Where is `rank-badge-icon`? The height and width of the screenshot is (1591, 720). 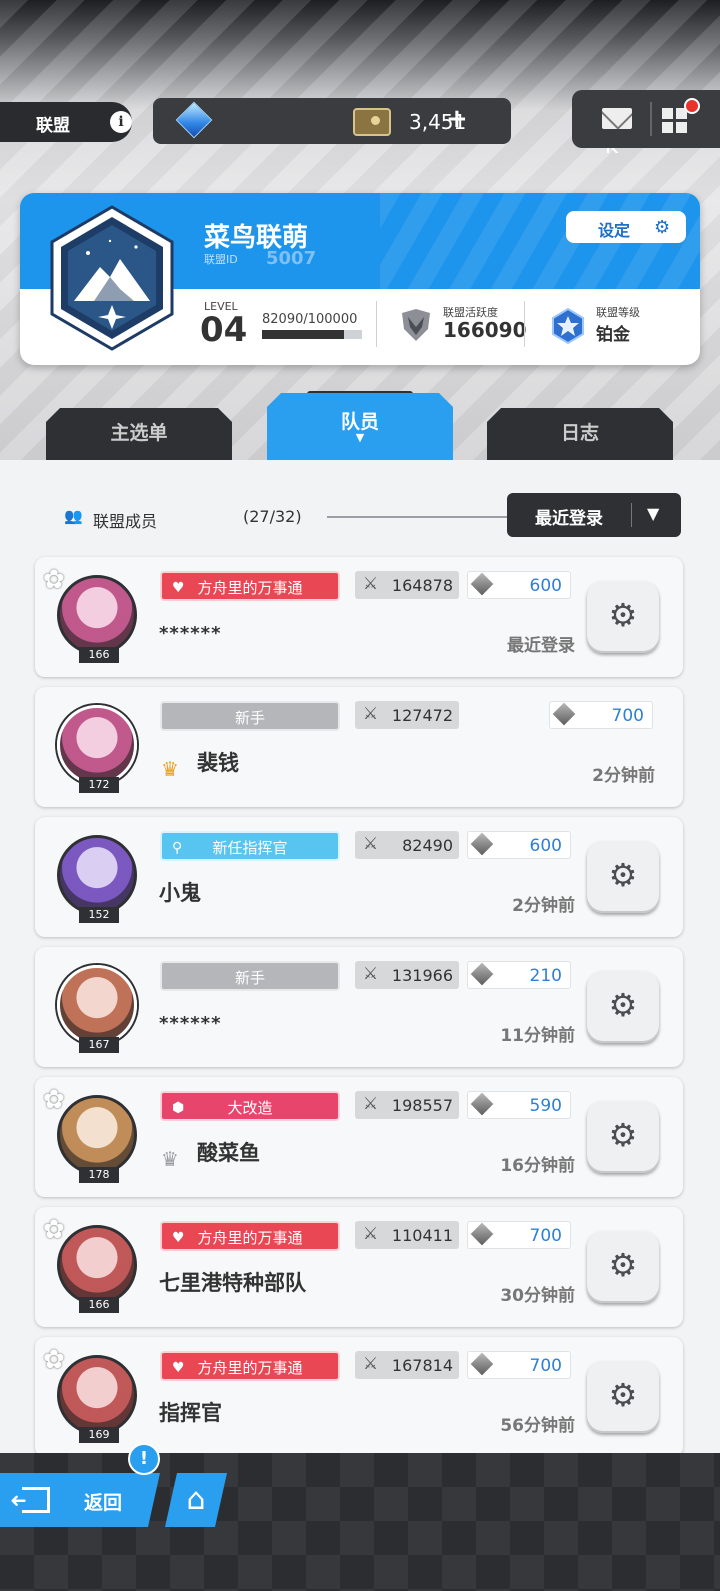
rank-badge-icon is located at coordinates (568, 326).